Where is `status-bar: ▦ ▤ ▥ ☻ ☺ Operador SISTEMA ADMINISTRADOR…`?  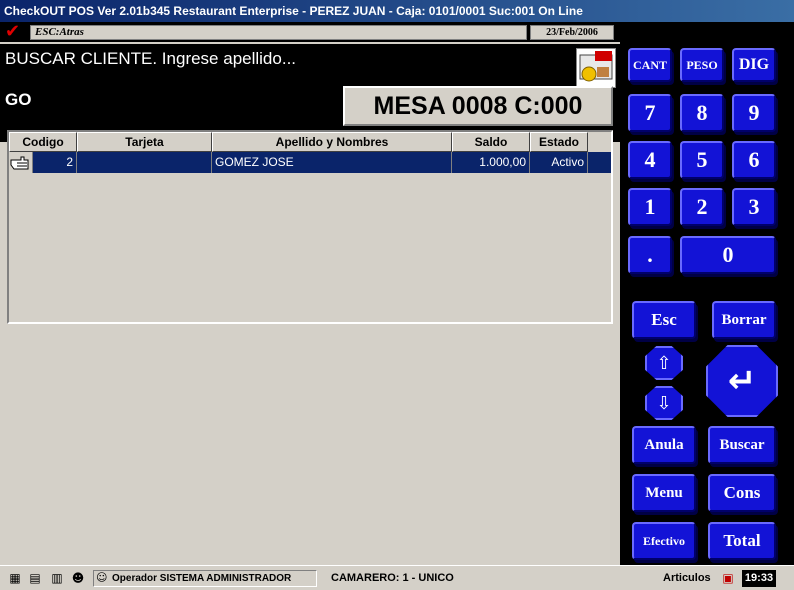 status-bar: ▦ ▤ ▥ ☻ ☺ Operador SISTEMA ADMINISTRADOR… is located at coordinates (397, 577).